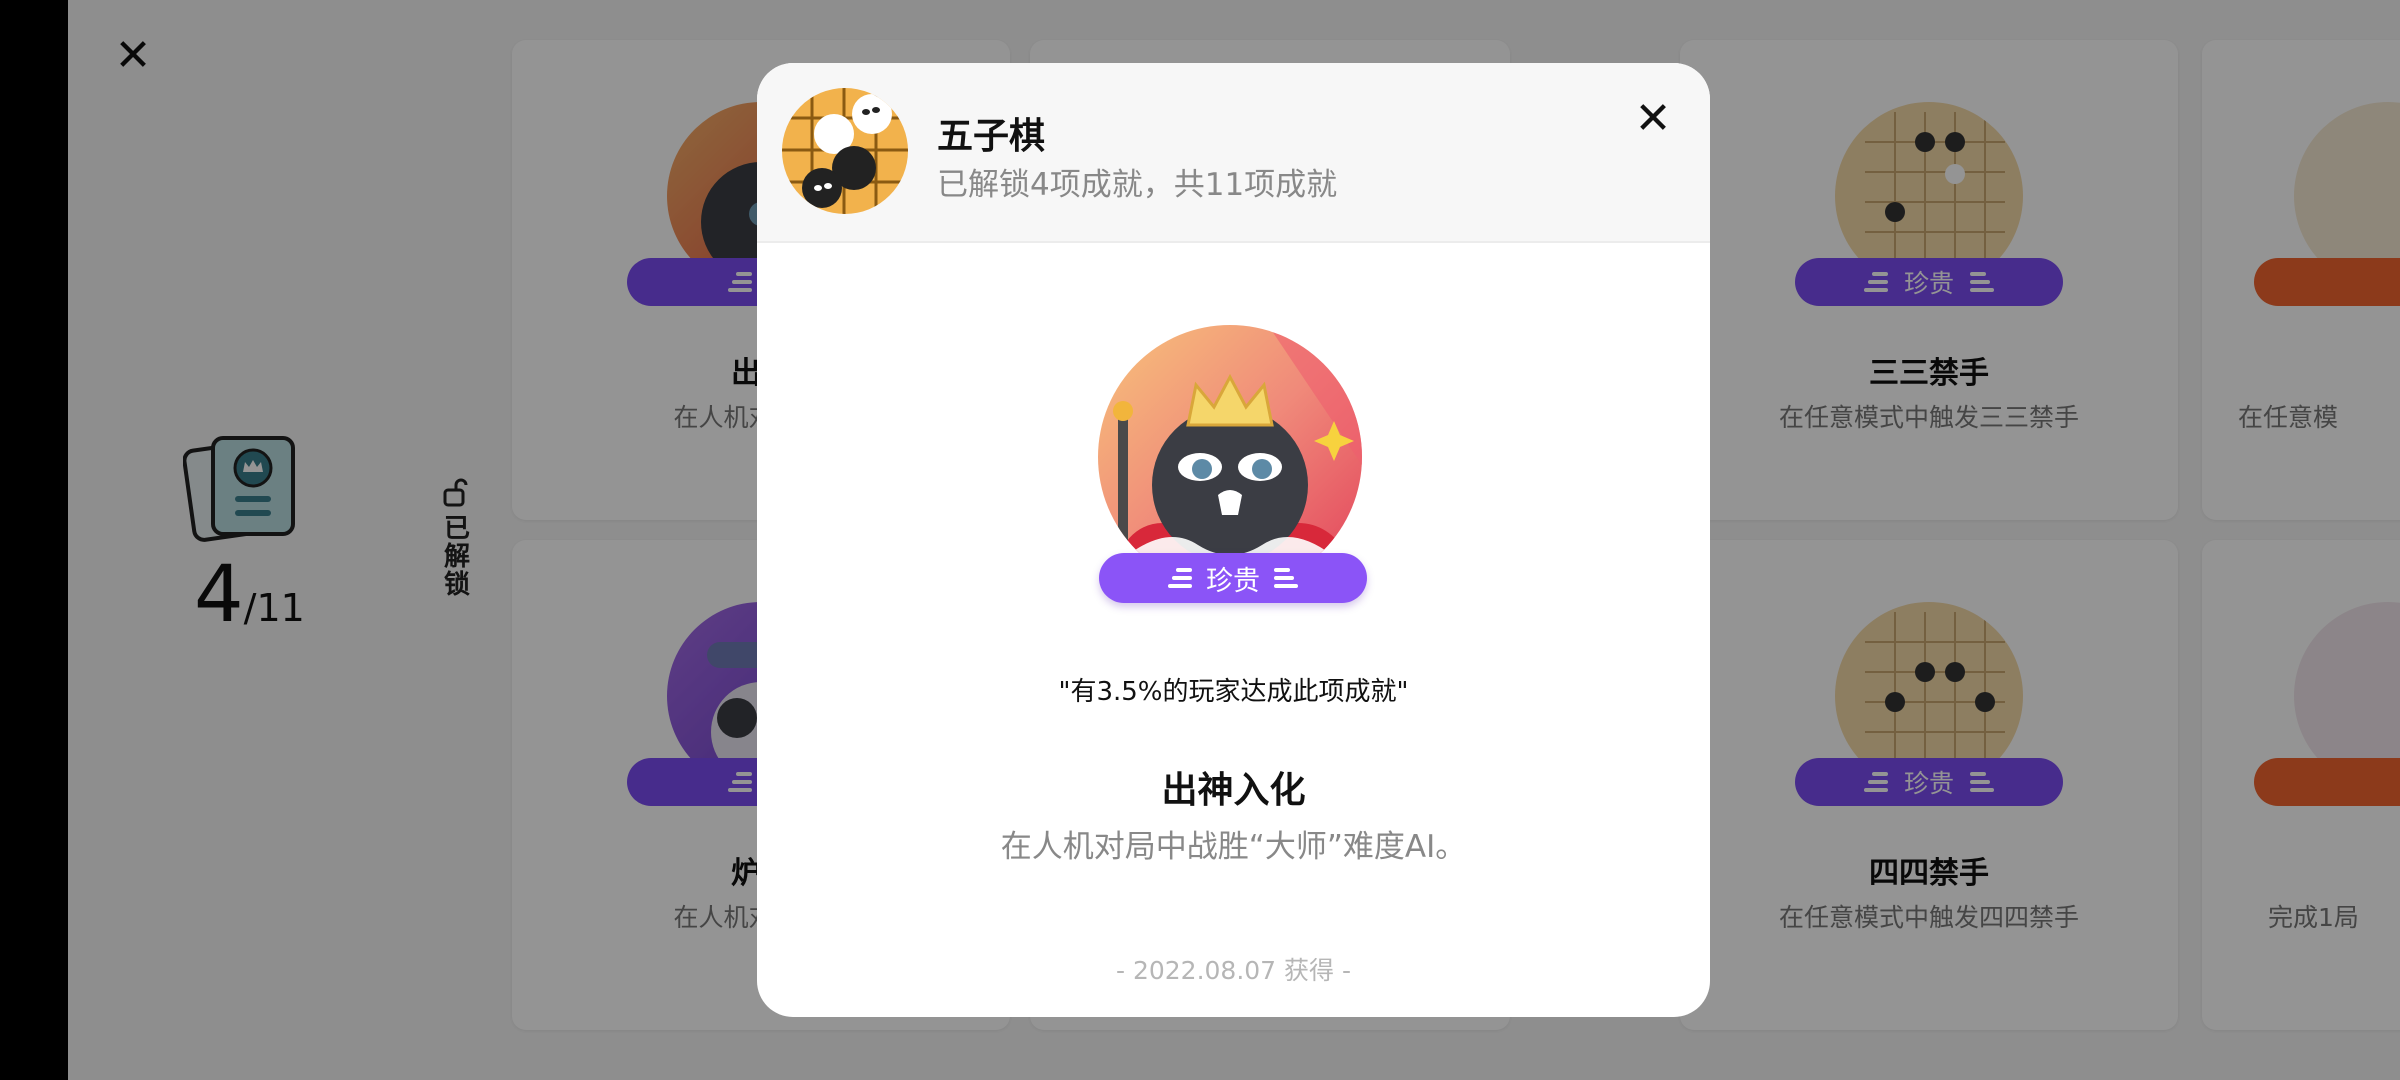 The width and height of the screenshot is (2400, 1080). Describe the element at coordinates (1230, 457) in the screenshot. I see `achievement-badge-image` at that location.